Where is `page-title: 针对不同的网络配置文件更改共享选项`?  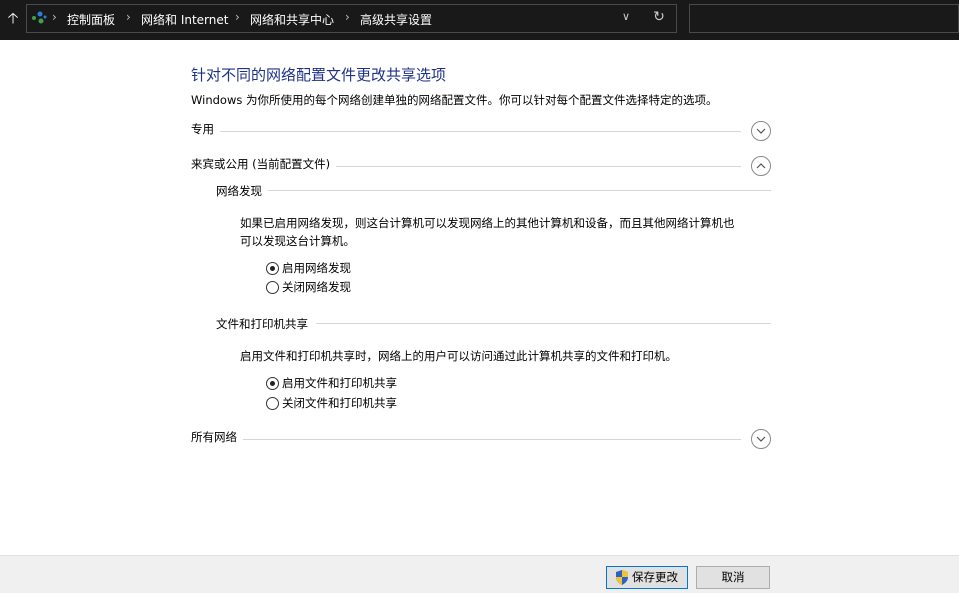 page-title: 针对不同的网络配置文件更改共享选项 is located at coordinates (319, 75).